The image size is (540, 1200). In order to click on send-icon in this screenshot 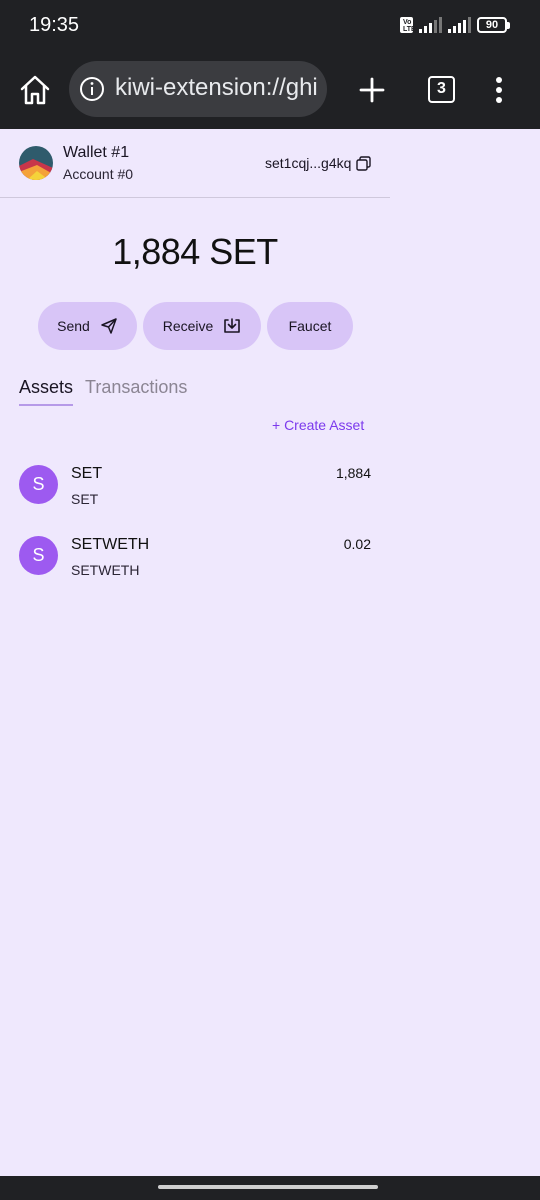, I will do `click(109, 326)`.